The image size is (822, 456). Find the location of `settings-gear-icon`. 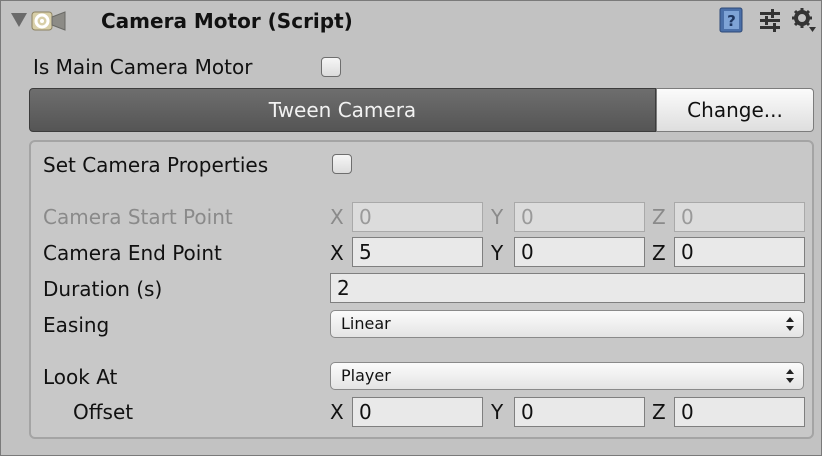

settings-gear-icon is located at coordinates (804, 20).